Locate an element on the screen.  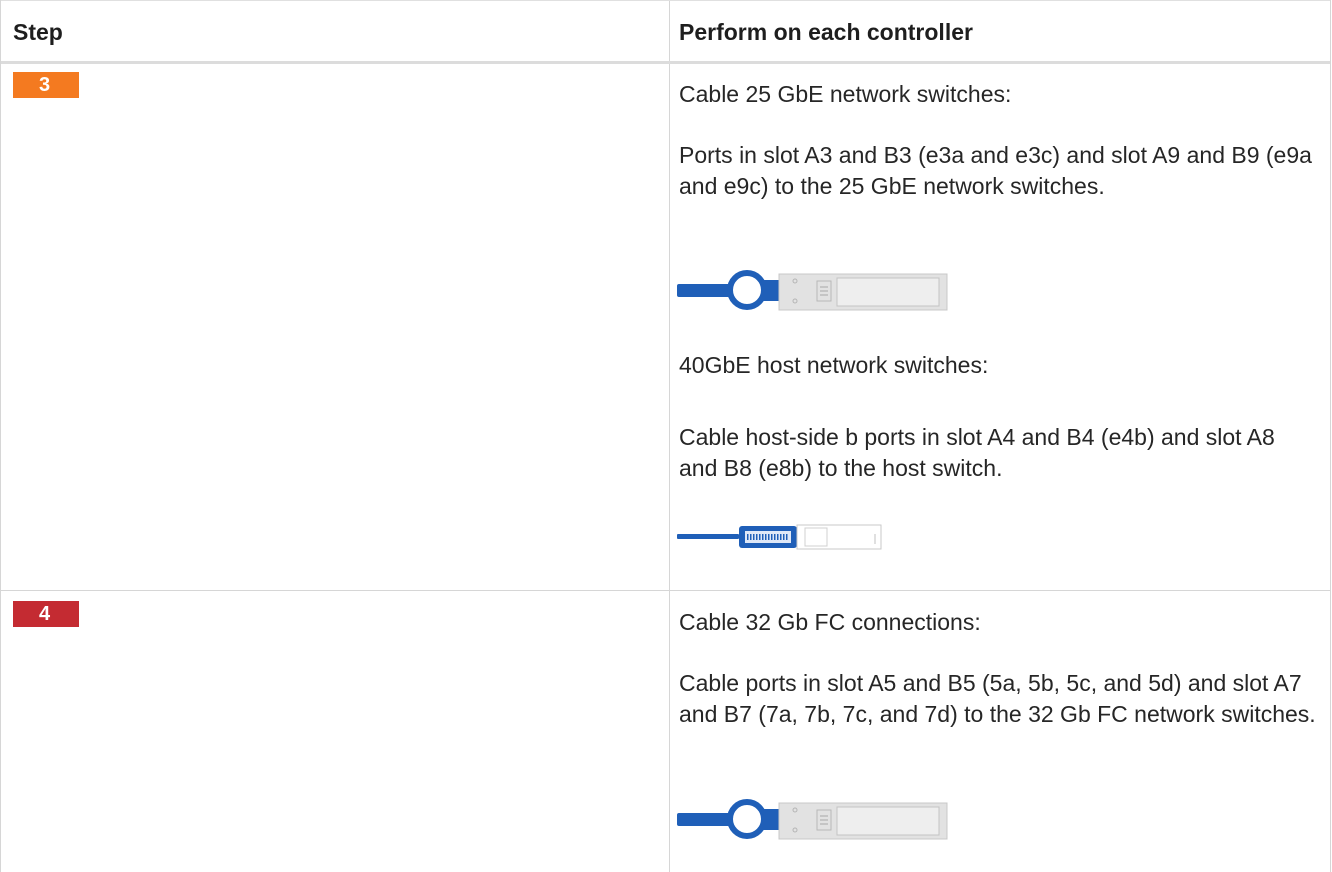
column-divider is located at coordinates (669, 436).